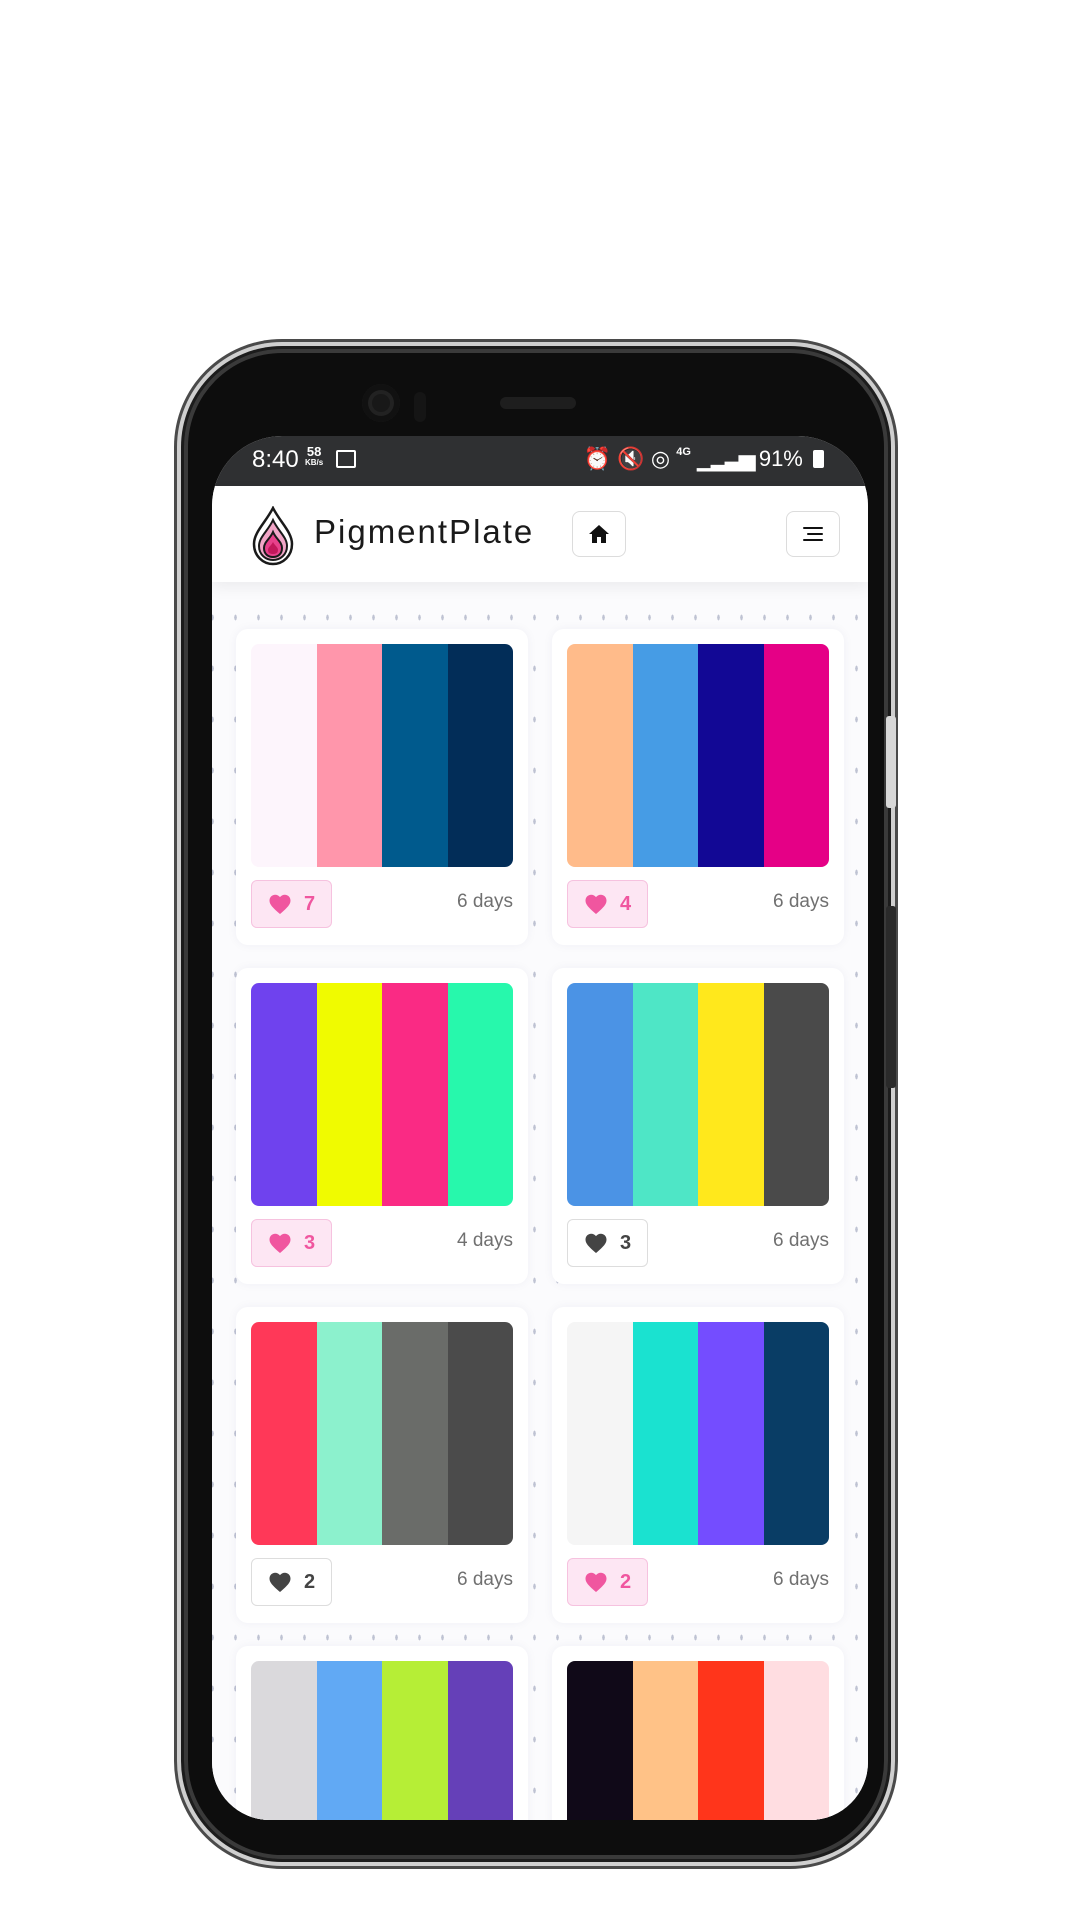  I want to click on palette-card: 3 6 days, so click(698, 1126).